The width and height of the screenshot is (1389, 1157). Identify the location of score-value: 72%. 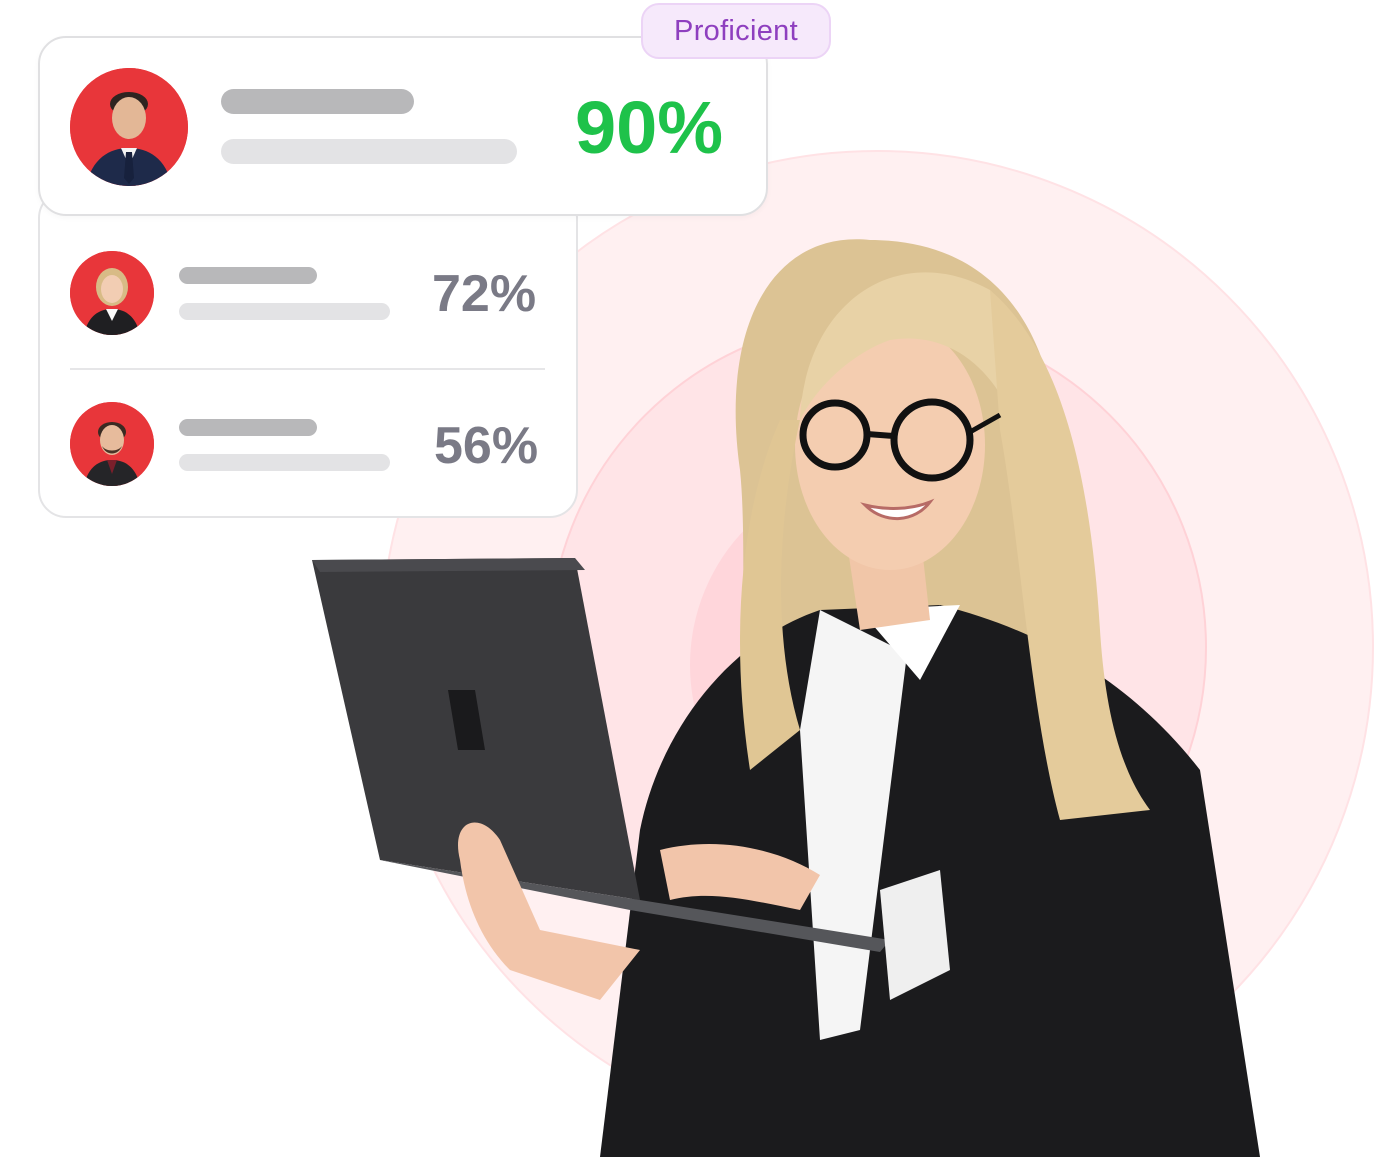
(484, 294).